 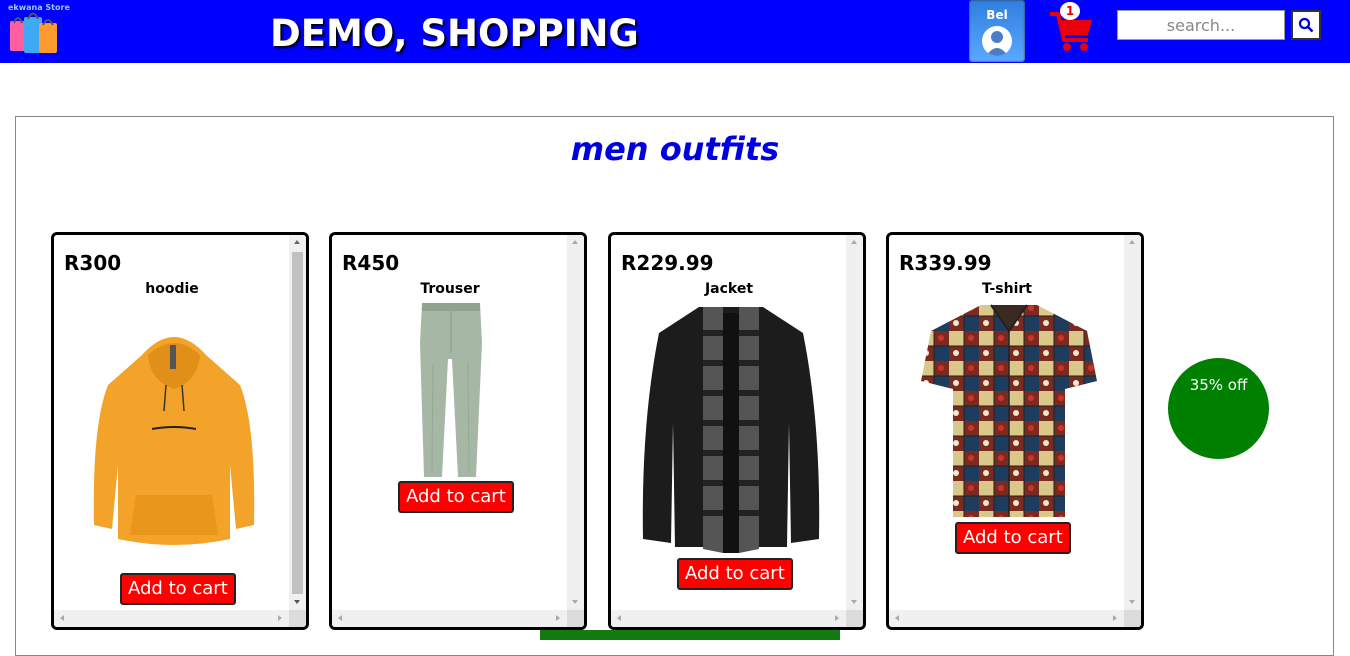 I want to click on jacket-image, so click(x=731, y=431).